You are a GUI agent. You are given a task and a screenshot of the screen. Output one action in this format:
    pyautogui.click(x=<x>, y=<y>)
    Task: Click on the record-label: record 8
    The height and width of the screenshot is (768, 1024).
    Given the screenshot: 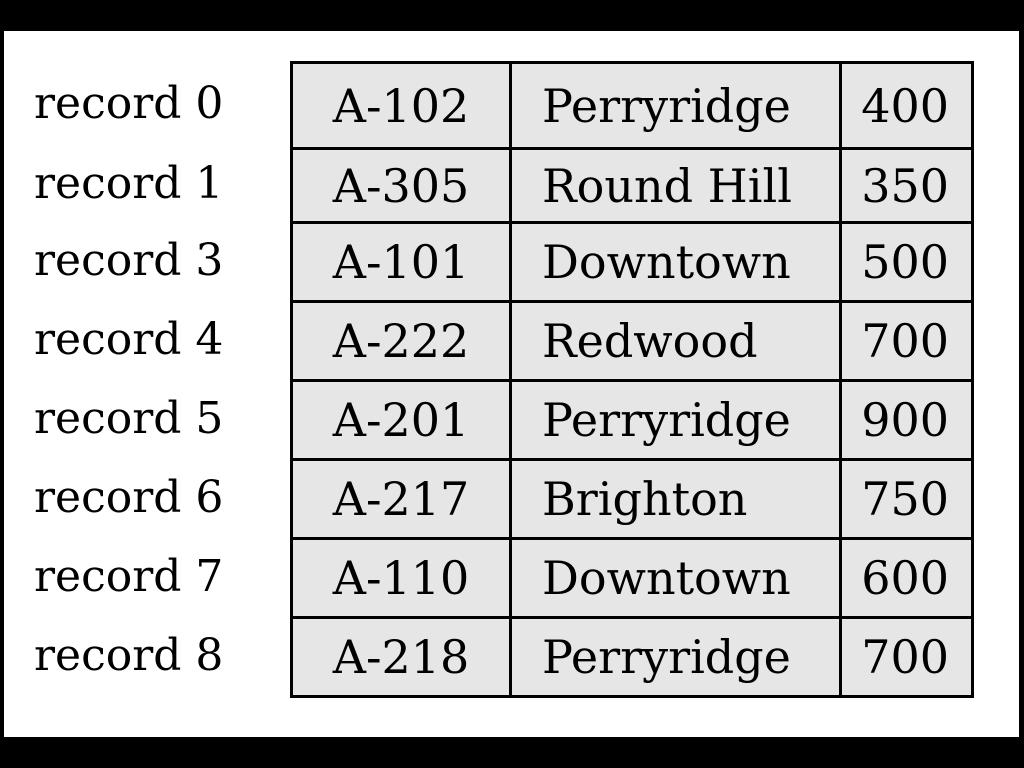 What is the action you would take?
    pyautogui.click(x=129, y=655)
    